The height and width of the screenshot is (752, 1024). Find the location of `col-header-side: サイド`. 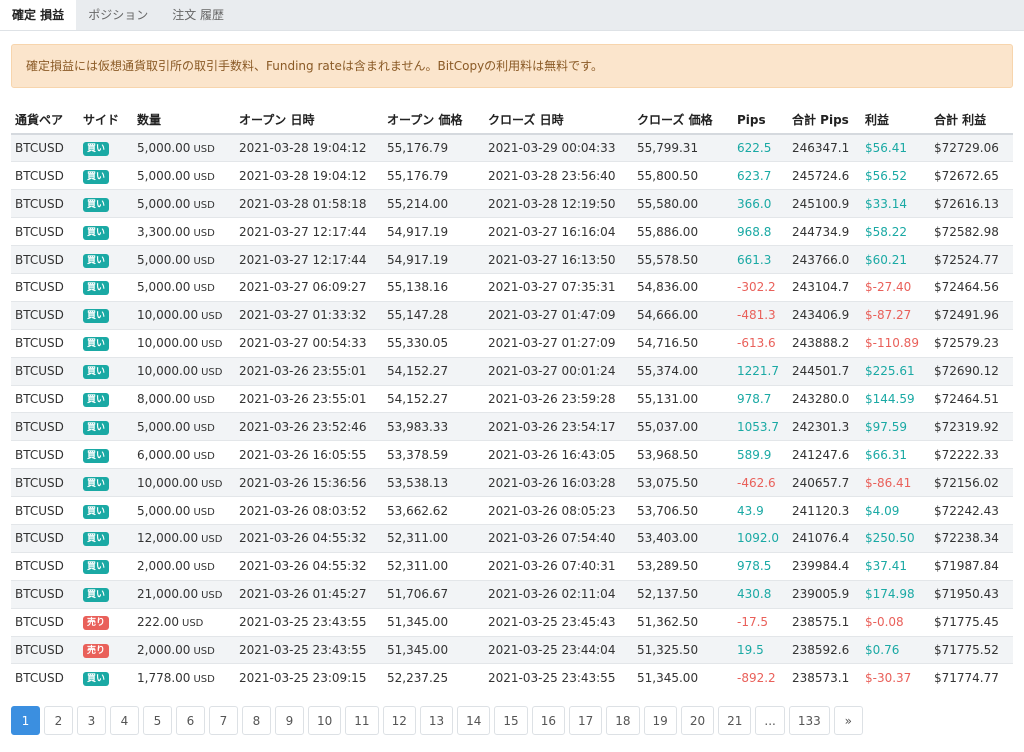

col-header-side: サイド is located at coordinates (106, 120).